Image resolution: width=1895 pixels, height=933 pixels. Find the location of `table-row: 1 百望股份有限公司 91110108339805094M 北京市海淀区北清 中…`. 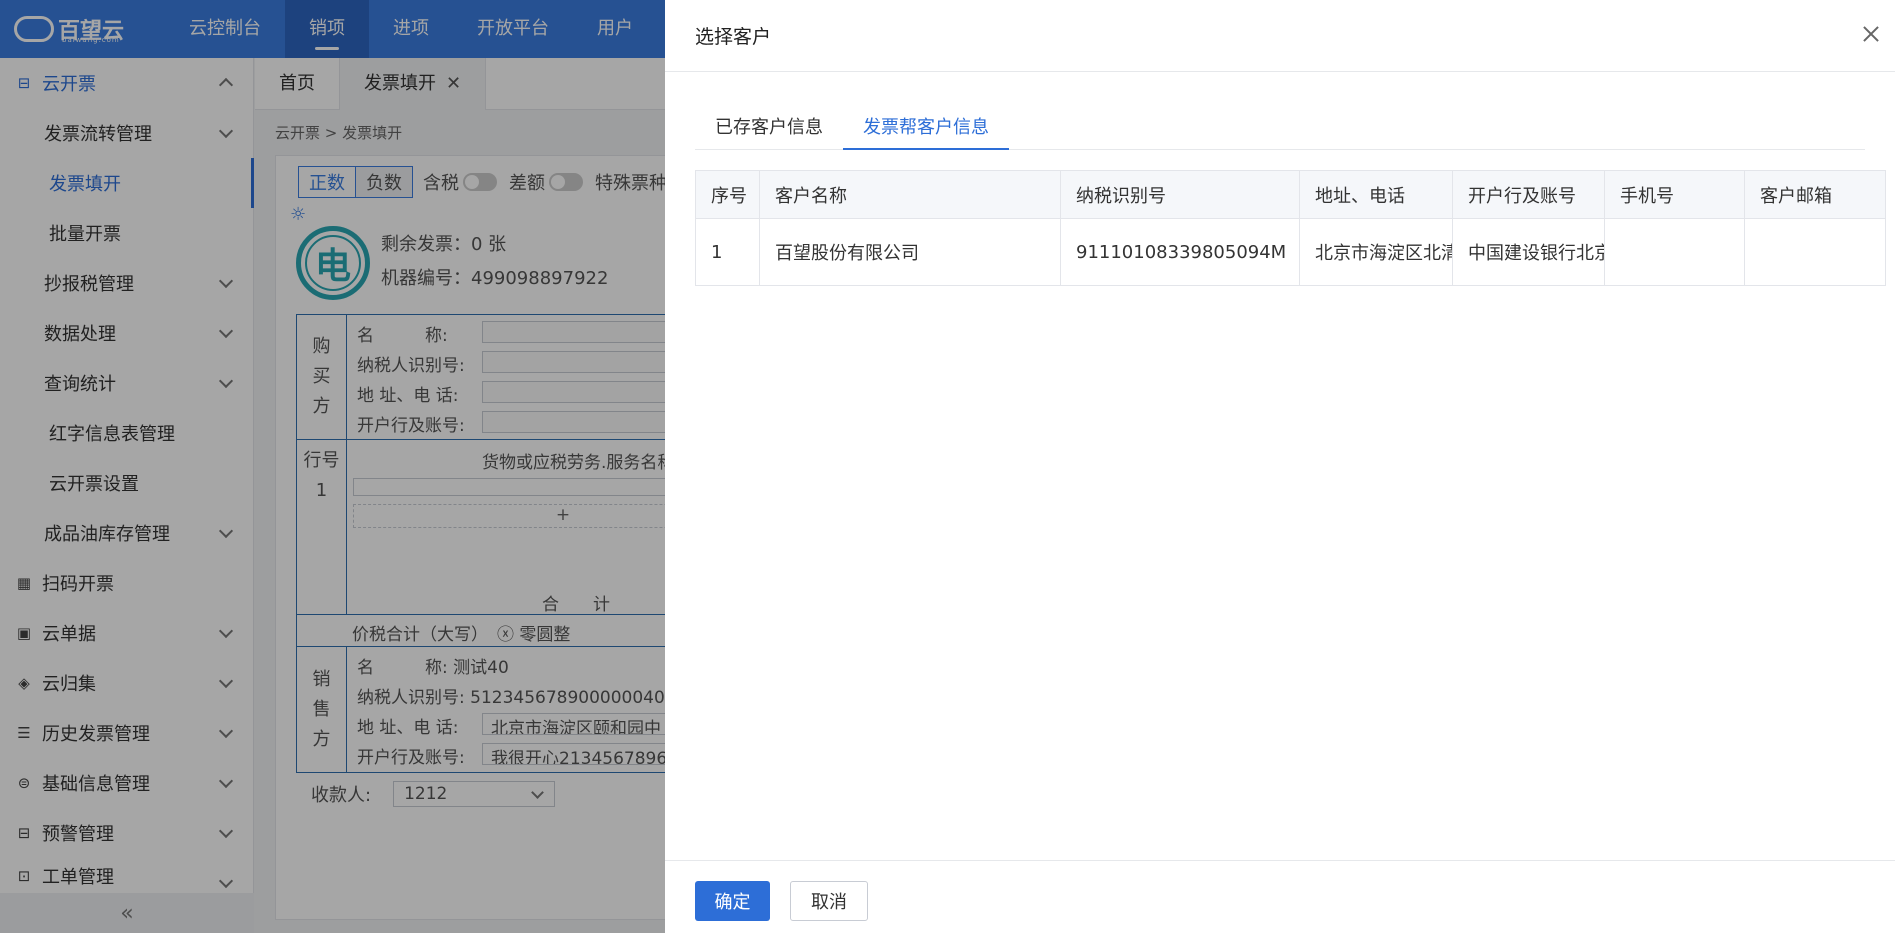

table-row: 1 百望股份有限公司 91110108339805094M 北京市海淀区北清 中… is located at coordinates (1290, 252).